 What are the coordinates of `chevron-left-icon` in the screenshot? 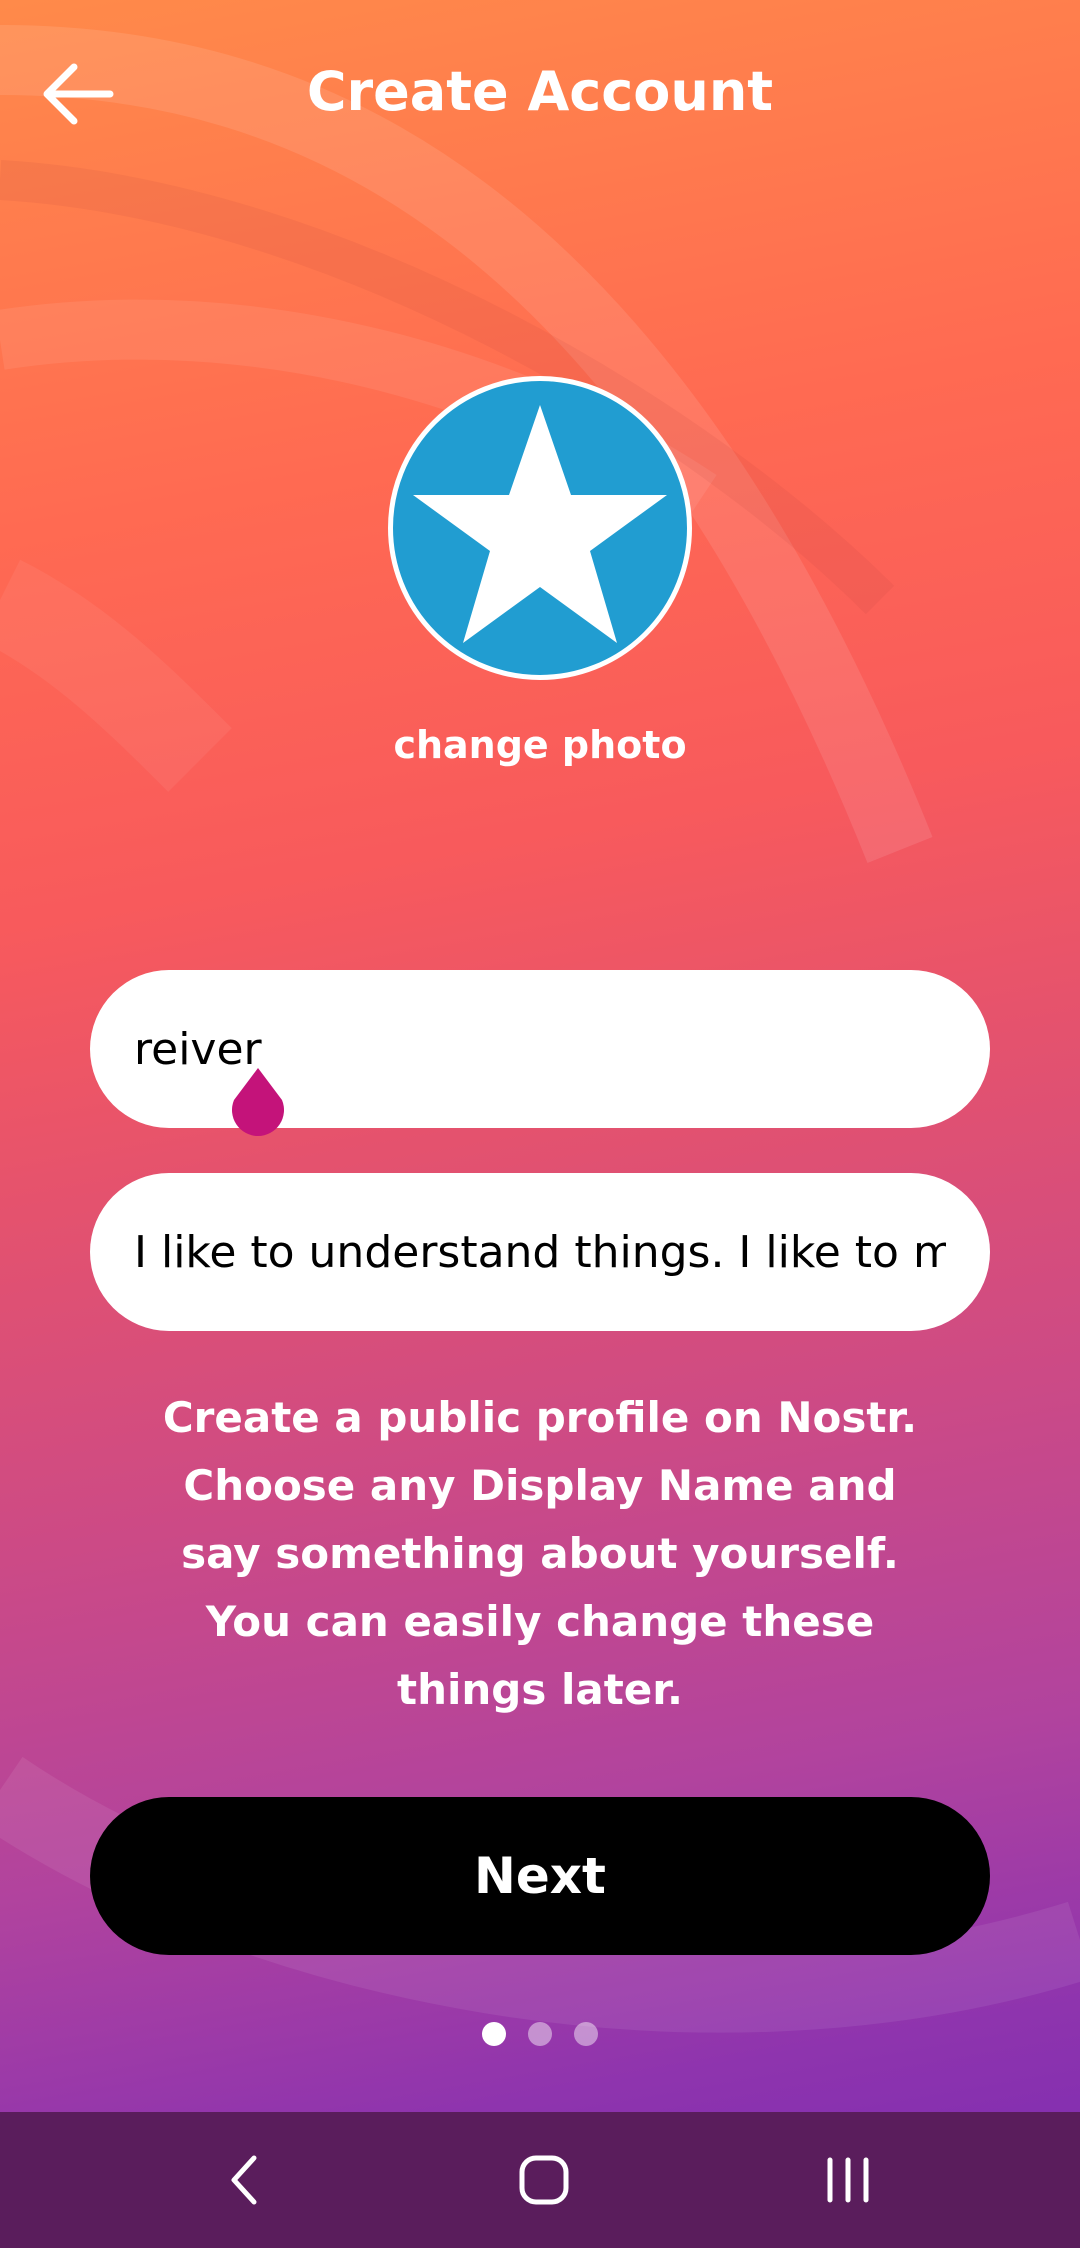 It's located at (244, 2180).